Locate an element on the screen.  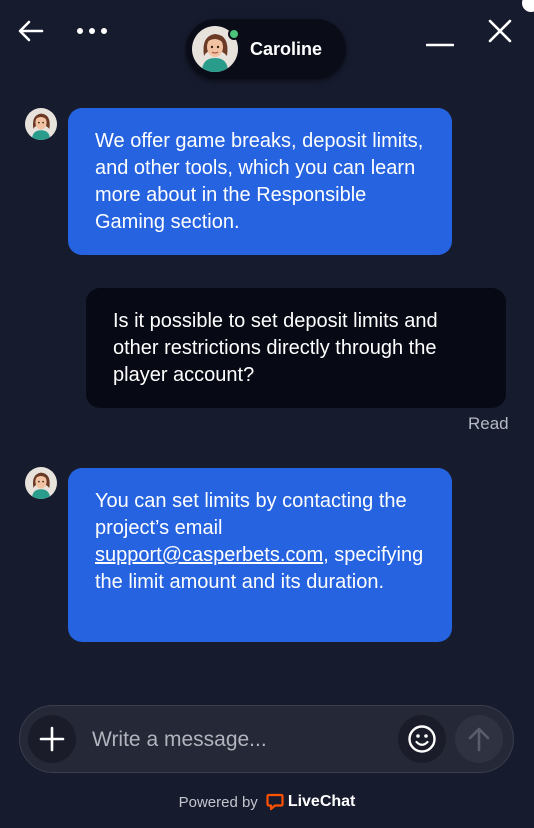
close-button is located at coordinates (500, 31).